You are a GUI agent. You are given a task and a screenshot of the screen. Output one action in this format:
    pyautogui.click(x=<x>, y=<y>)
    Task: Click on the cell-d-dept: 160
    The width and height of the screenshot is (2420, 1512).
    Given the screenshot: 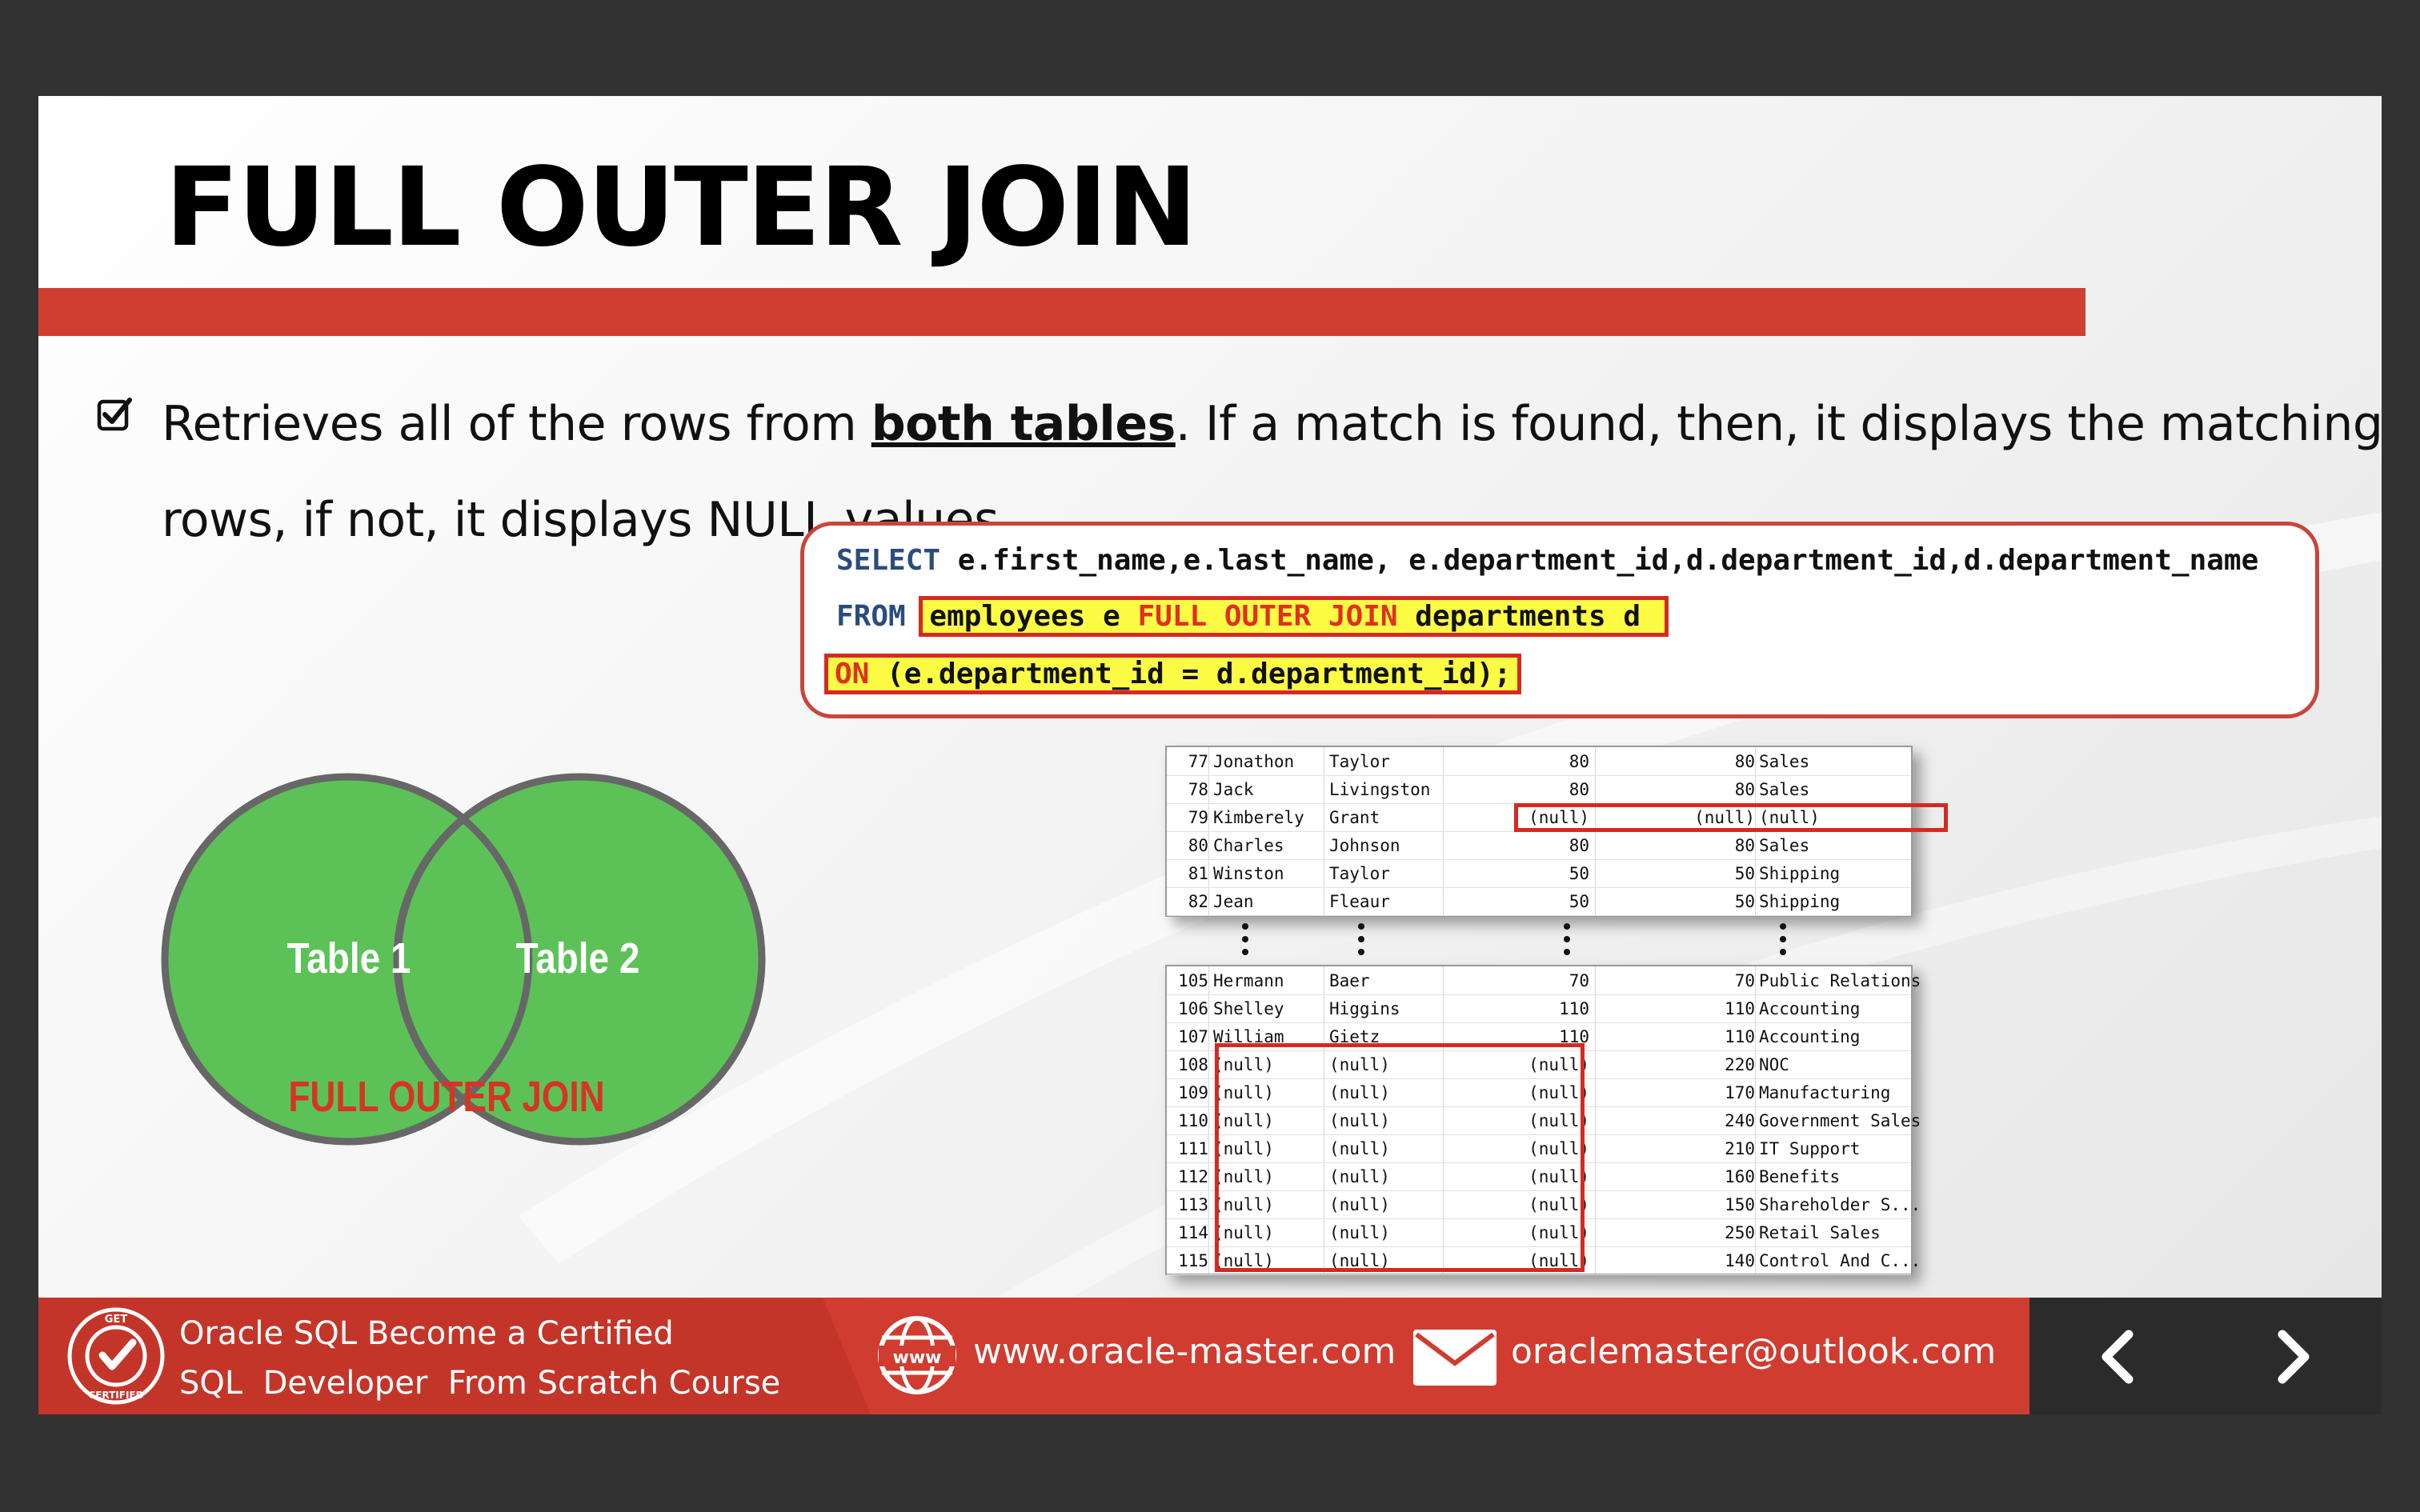 What is the action you would take?
    pyautogui.click(x=1740, y=1176)
    